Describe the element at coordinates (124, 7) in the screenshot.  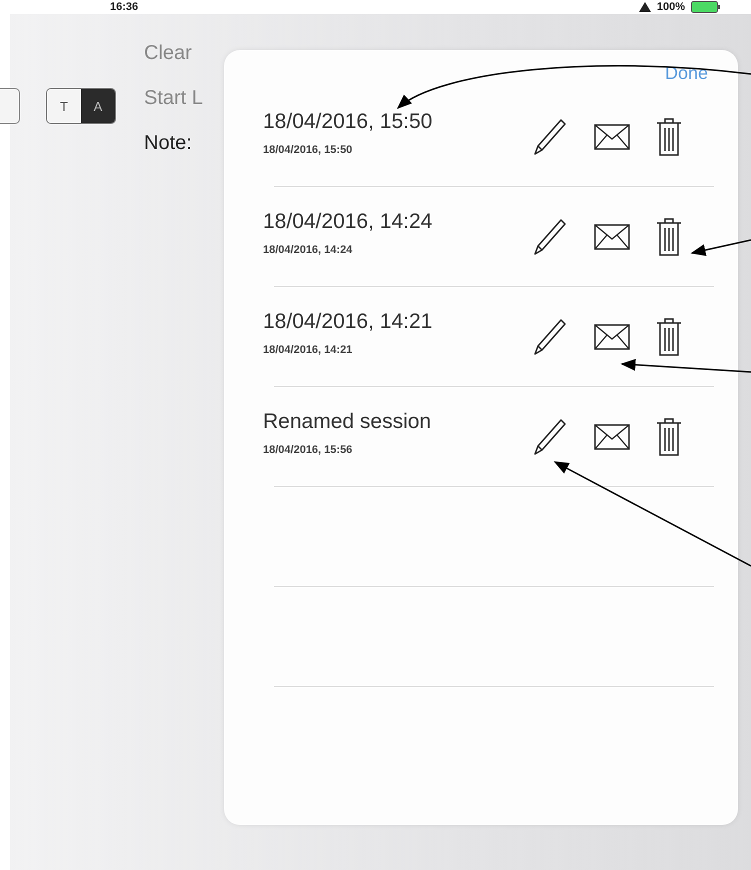
I see `status-time: 16:36` at that location.